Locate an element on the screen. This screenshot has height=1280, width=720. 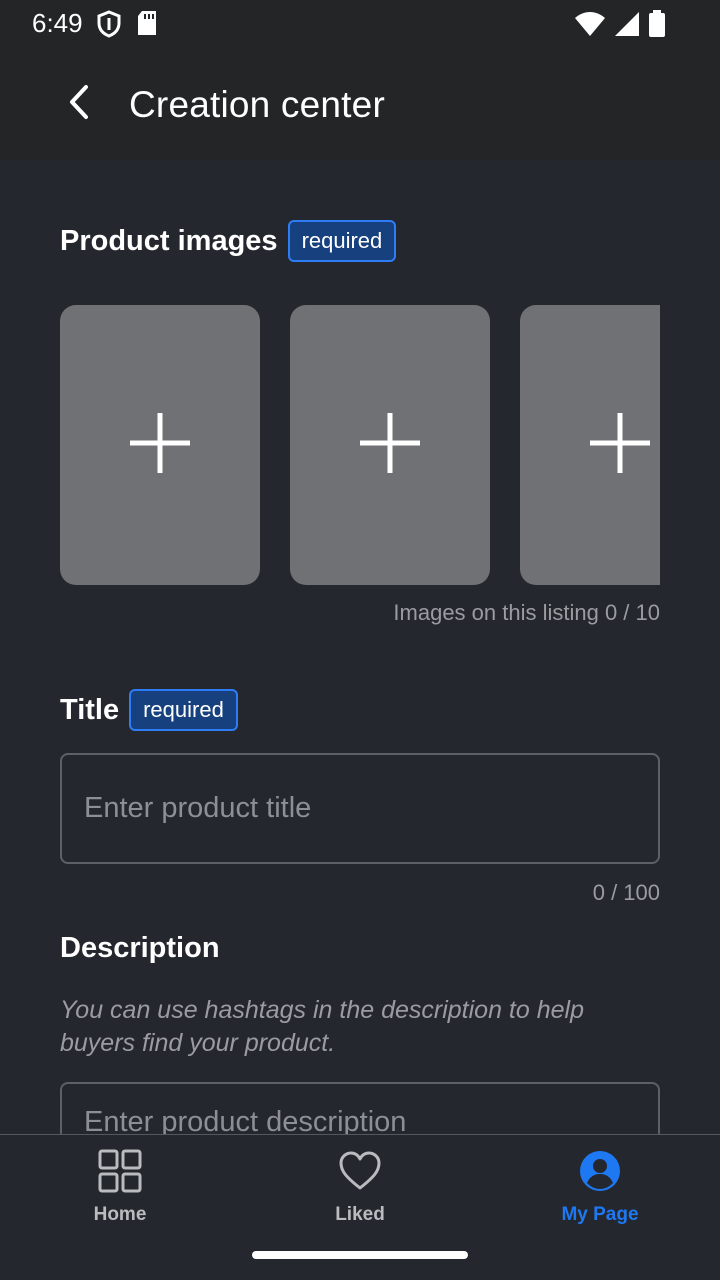
nav-item-home: Home is located at coordinates (120, 1194).